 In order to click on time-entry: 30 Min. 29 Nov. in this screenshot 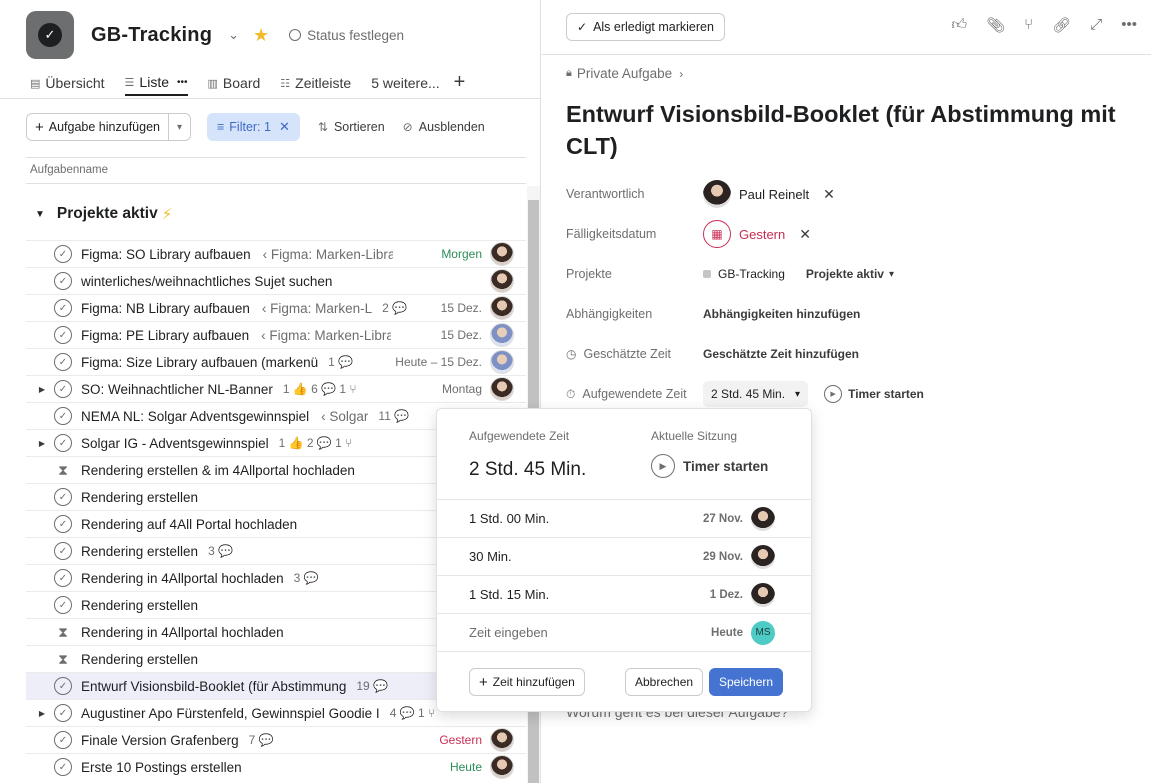, I will do `click(624, 556)`.